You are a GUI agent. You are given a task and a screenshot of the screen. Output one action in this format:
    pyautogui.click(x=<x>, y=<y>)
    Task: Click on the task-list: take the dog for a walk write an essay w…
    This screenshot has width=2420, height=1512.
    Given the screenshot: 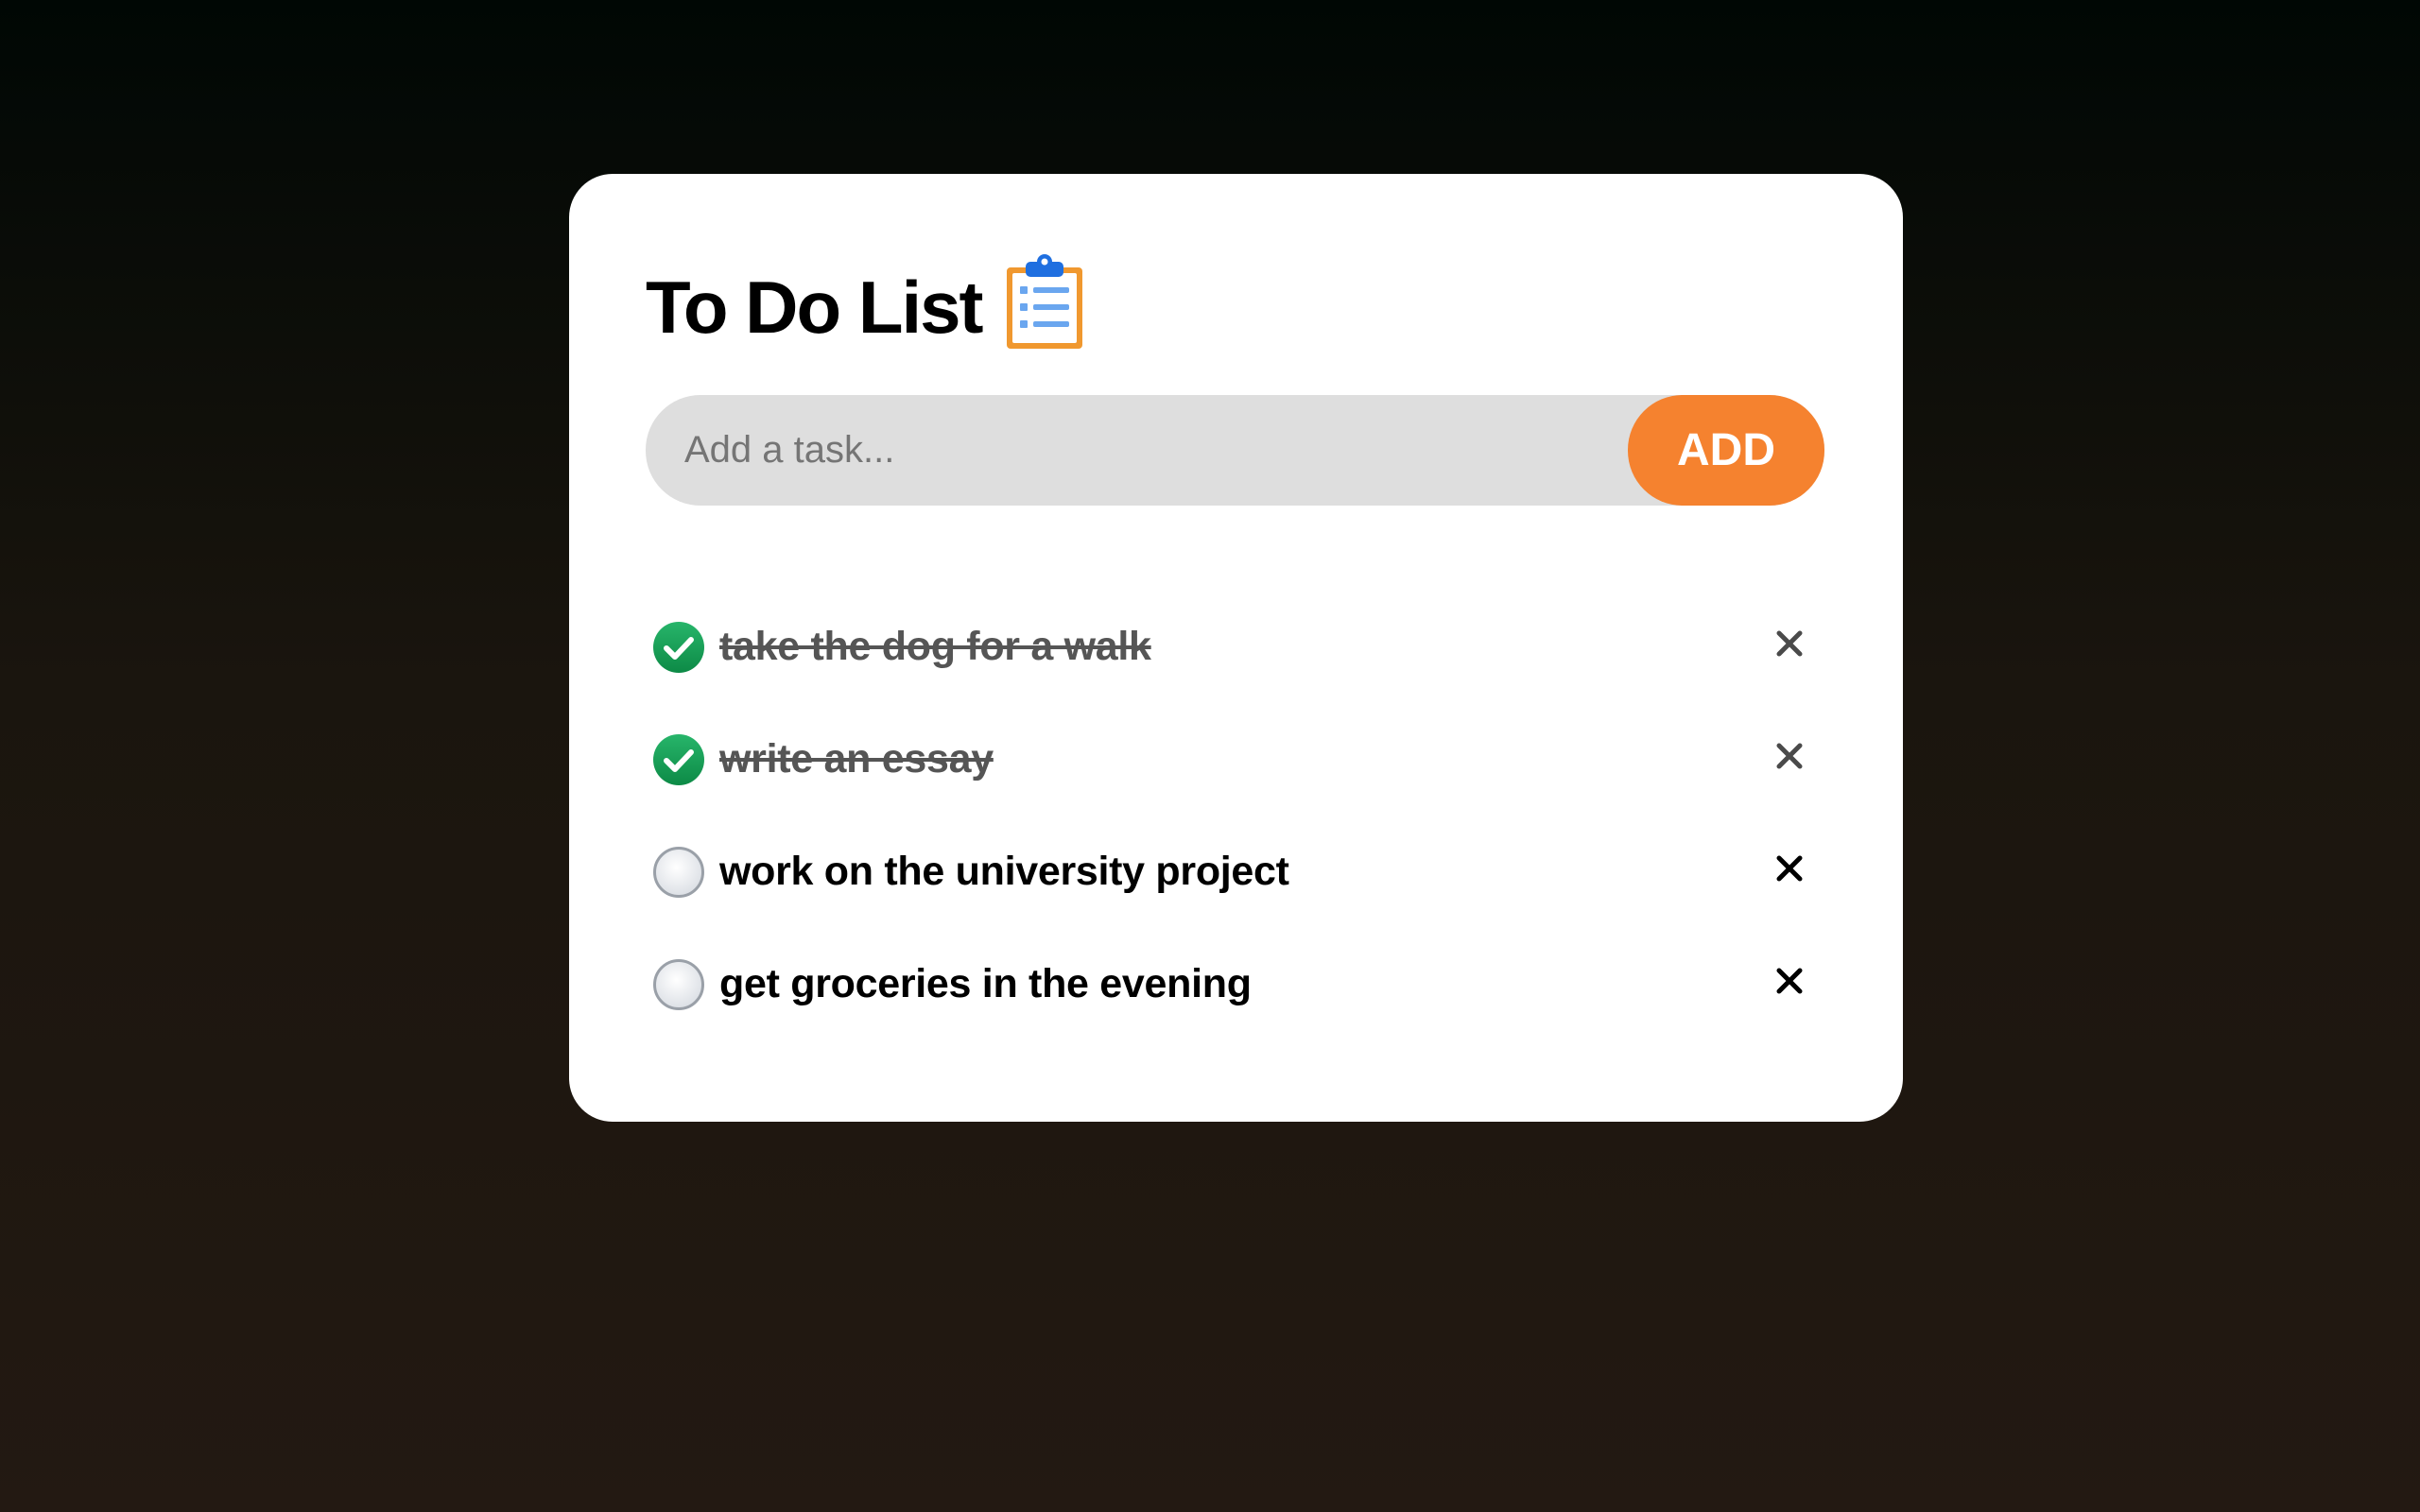 What is the action you would take?
    pyautogui.click(x=1235, y=815)
    